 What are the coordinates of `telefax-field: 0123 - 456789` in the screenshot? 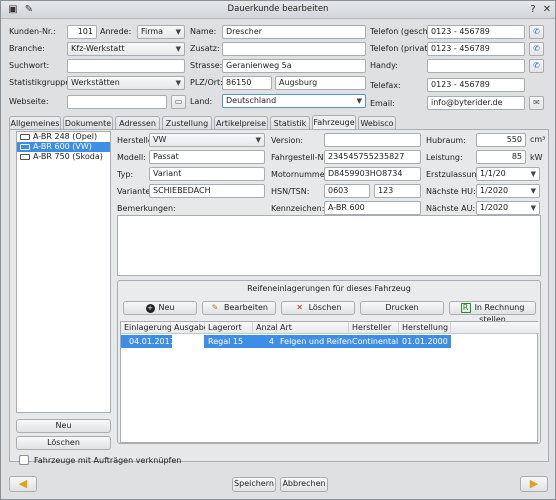 It's located at (476, 85).